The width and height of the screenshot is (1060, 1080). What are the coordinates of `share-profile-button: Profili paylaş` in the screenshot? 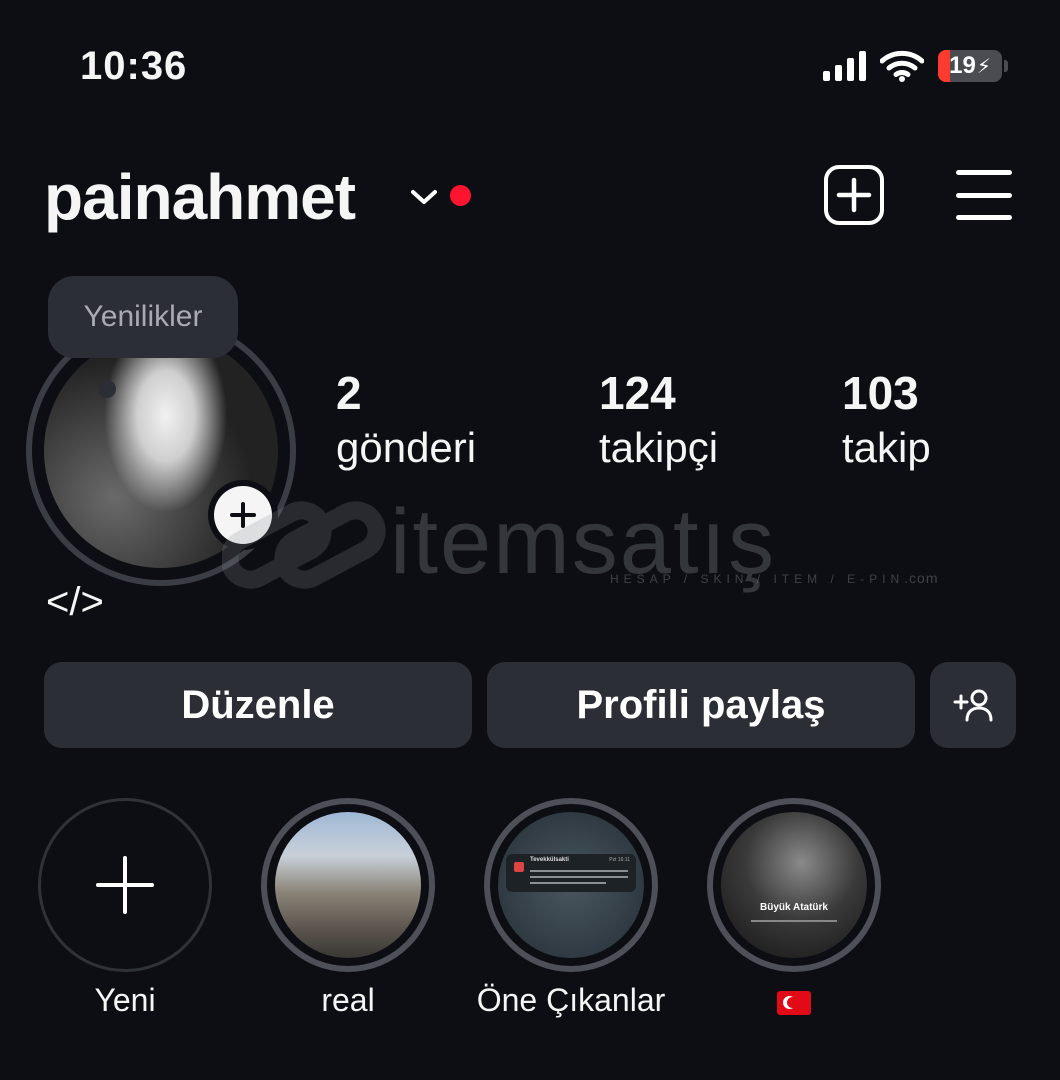 It's located at (701, 705).